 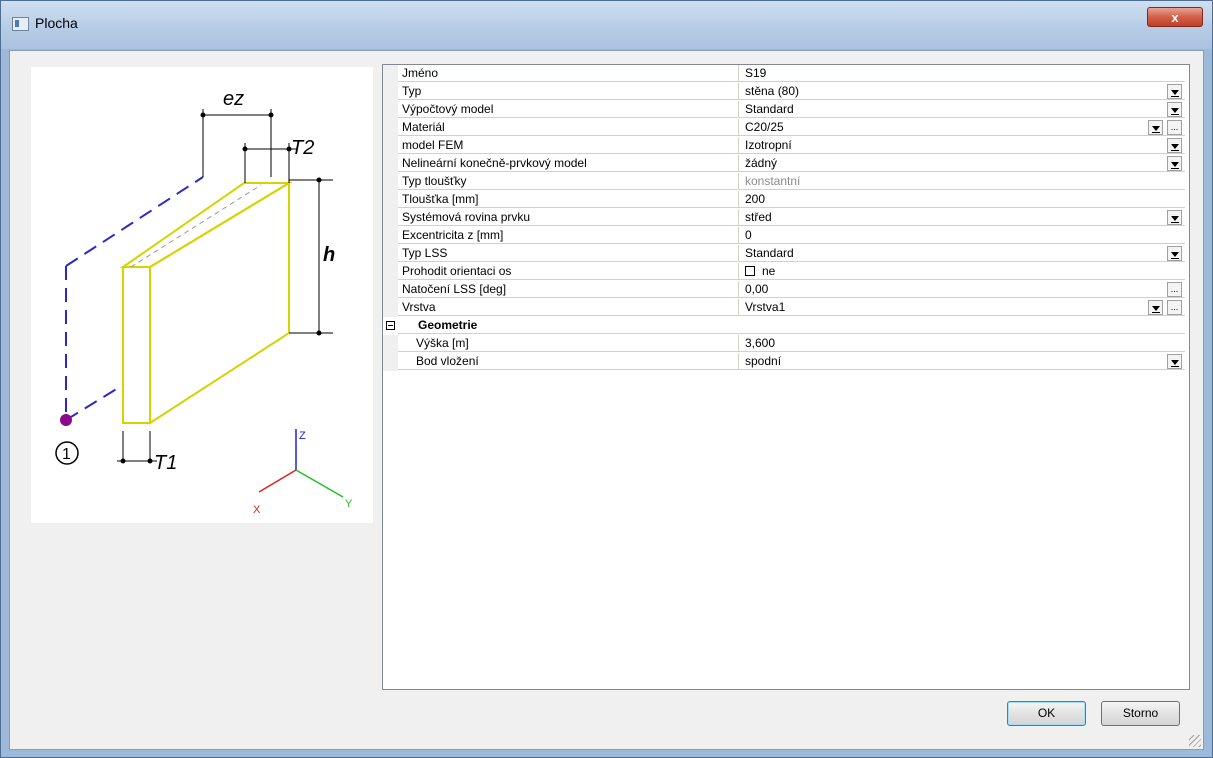 I want to click on property-value: stěna (80), so click(x=962, y=91).